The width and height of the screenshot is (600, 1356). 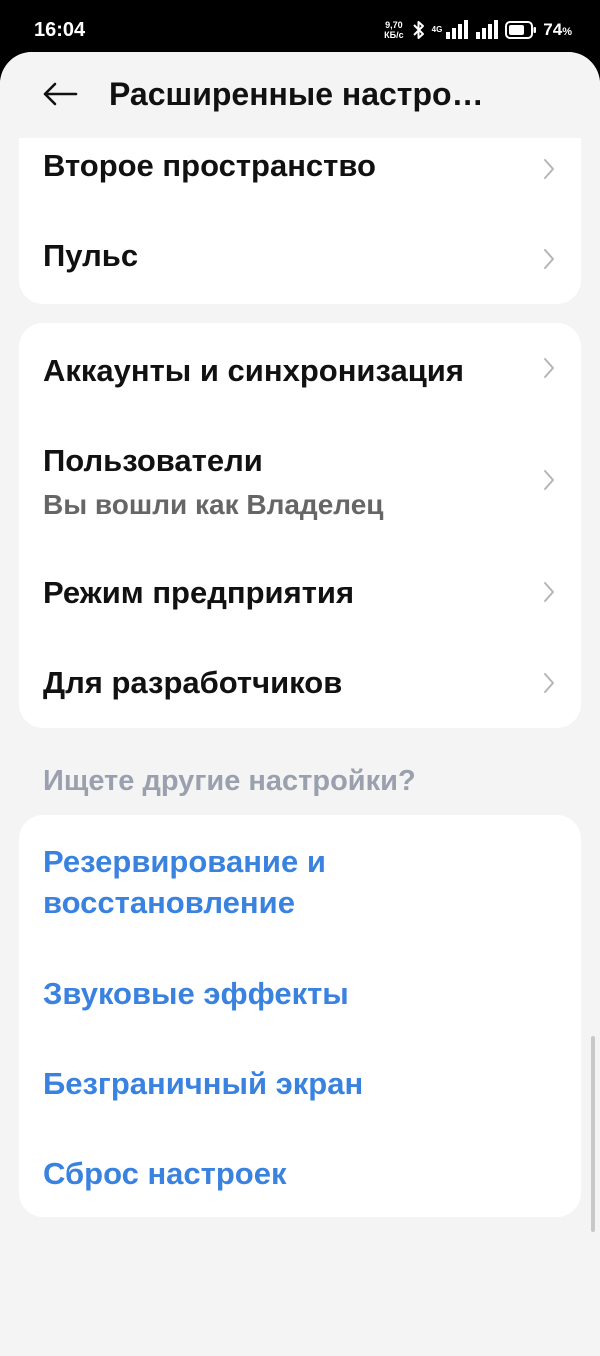 I want to click on network-speed: 9,70 КБ/с, so click(x=393, y=30).